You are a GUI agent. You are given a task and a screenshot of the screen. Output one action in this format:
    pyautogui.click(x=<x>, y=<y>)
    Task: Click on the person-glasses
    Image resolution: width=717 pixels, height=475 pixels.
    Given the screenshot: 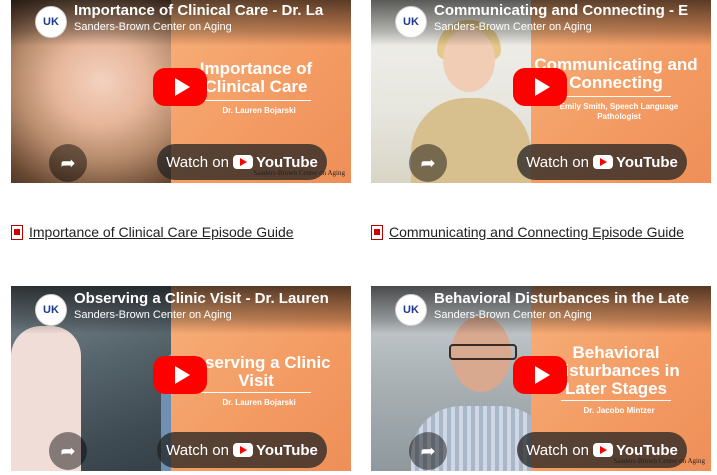 What is the action you would take?
    pyautogui.click(x=483, y=352)
    